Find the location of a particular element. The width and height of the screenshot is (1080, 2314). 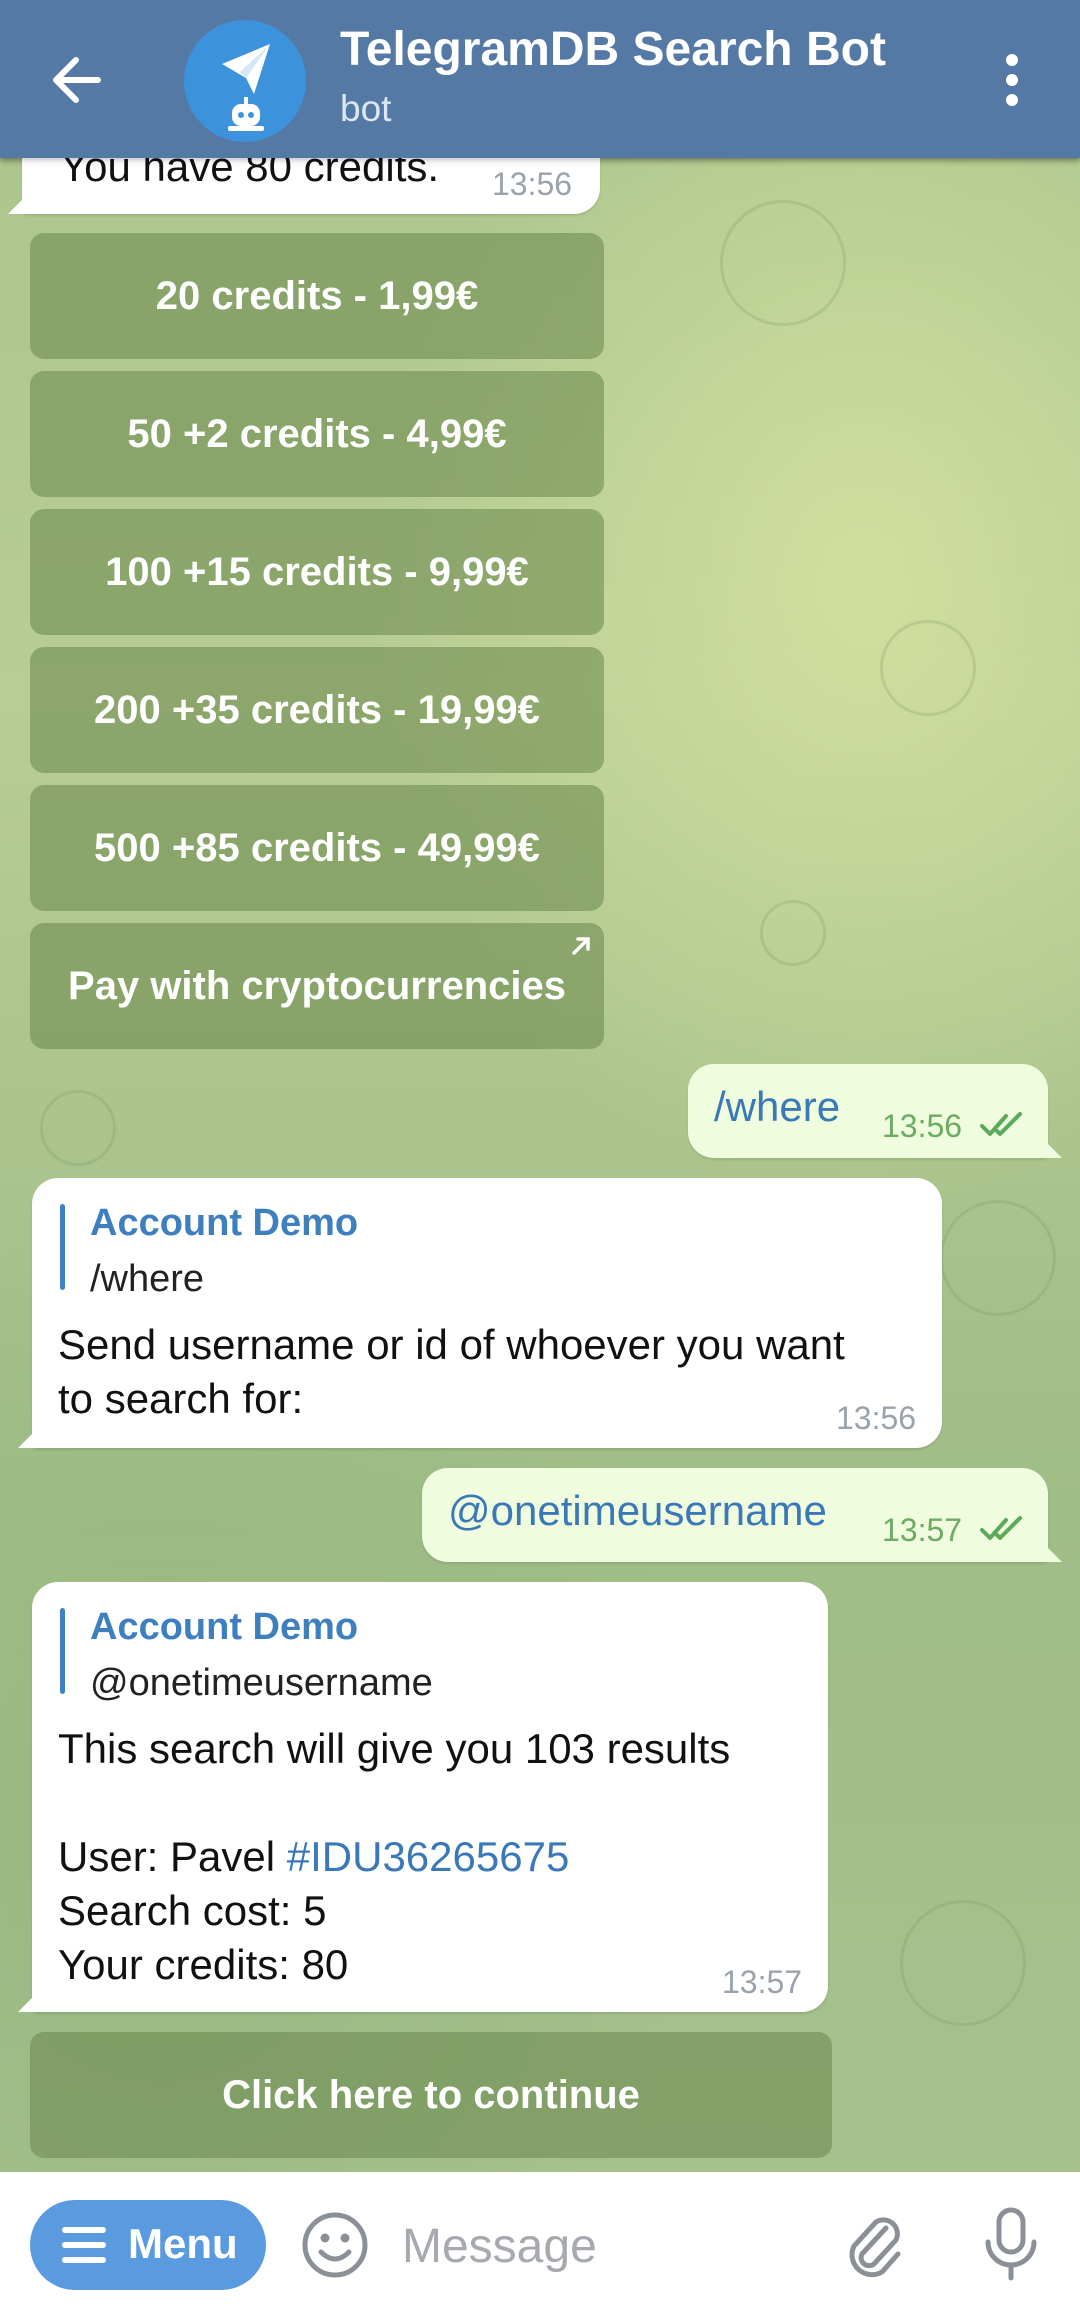

pay-crypto-button: Pay with cryptocurrencies is located at coordinates (317, 986).